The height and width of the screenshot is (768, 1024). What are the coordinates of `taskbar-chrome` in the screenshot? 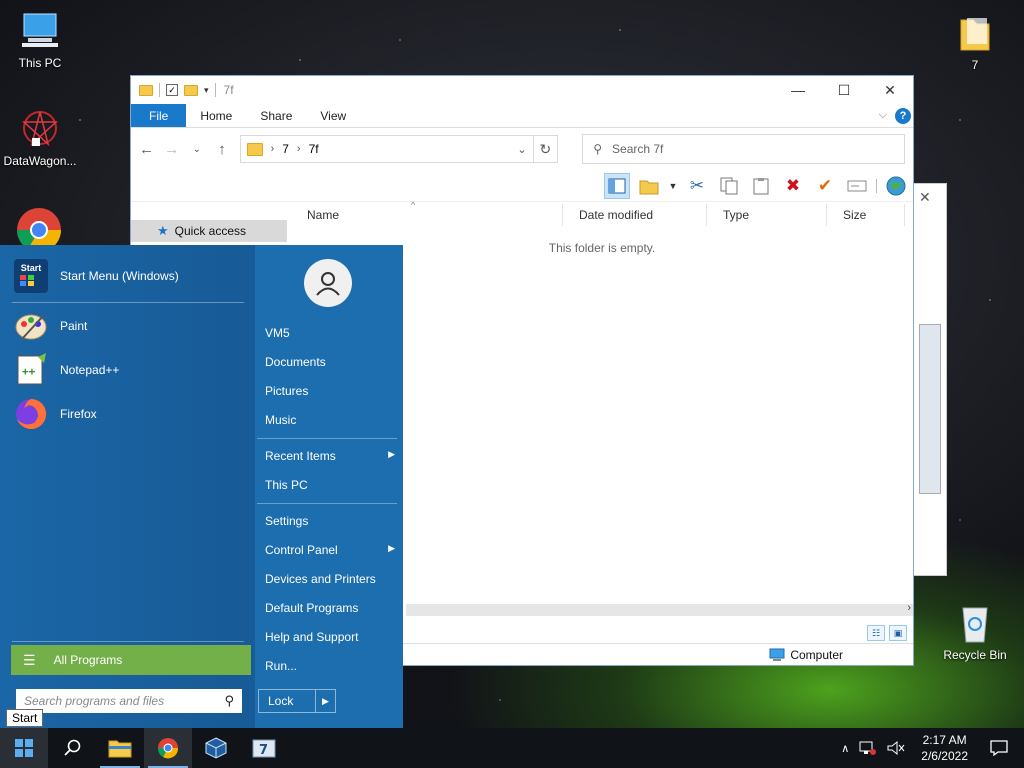 It's located at (168, 748).